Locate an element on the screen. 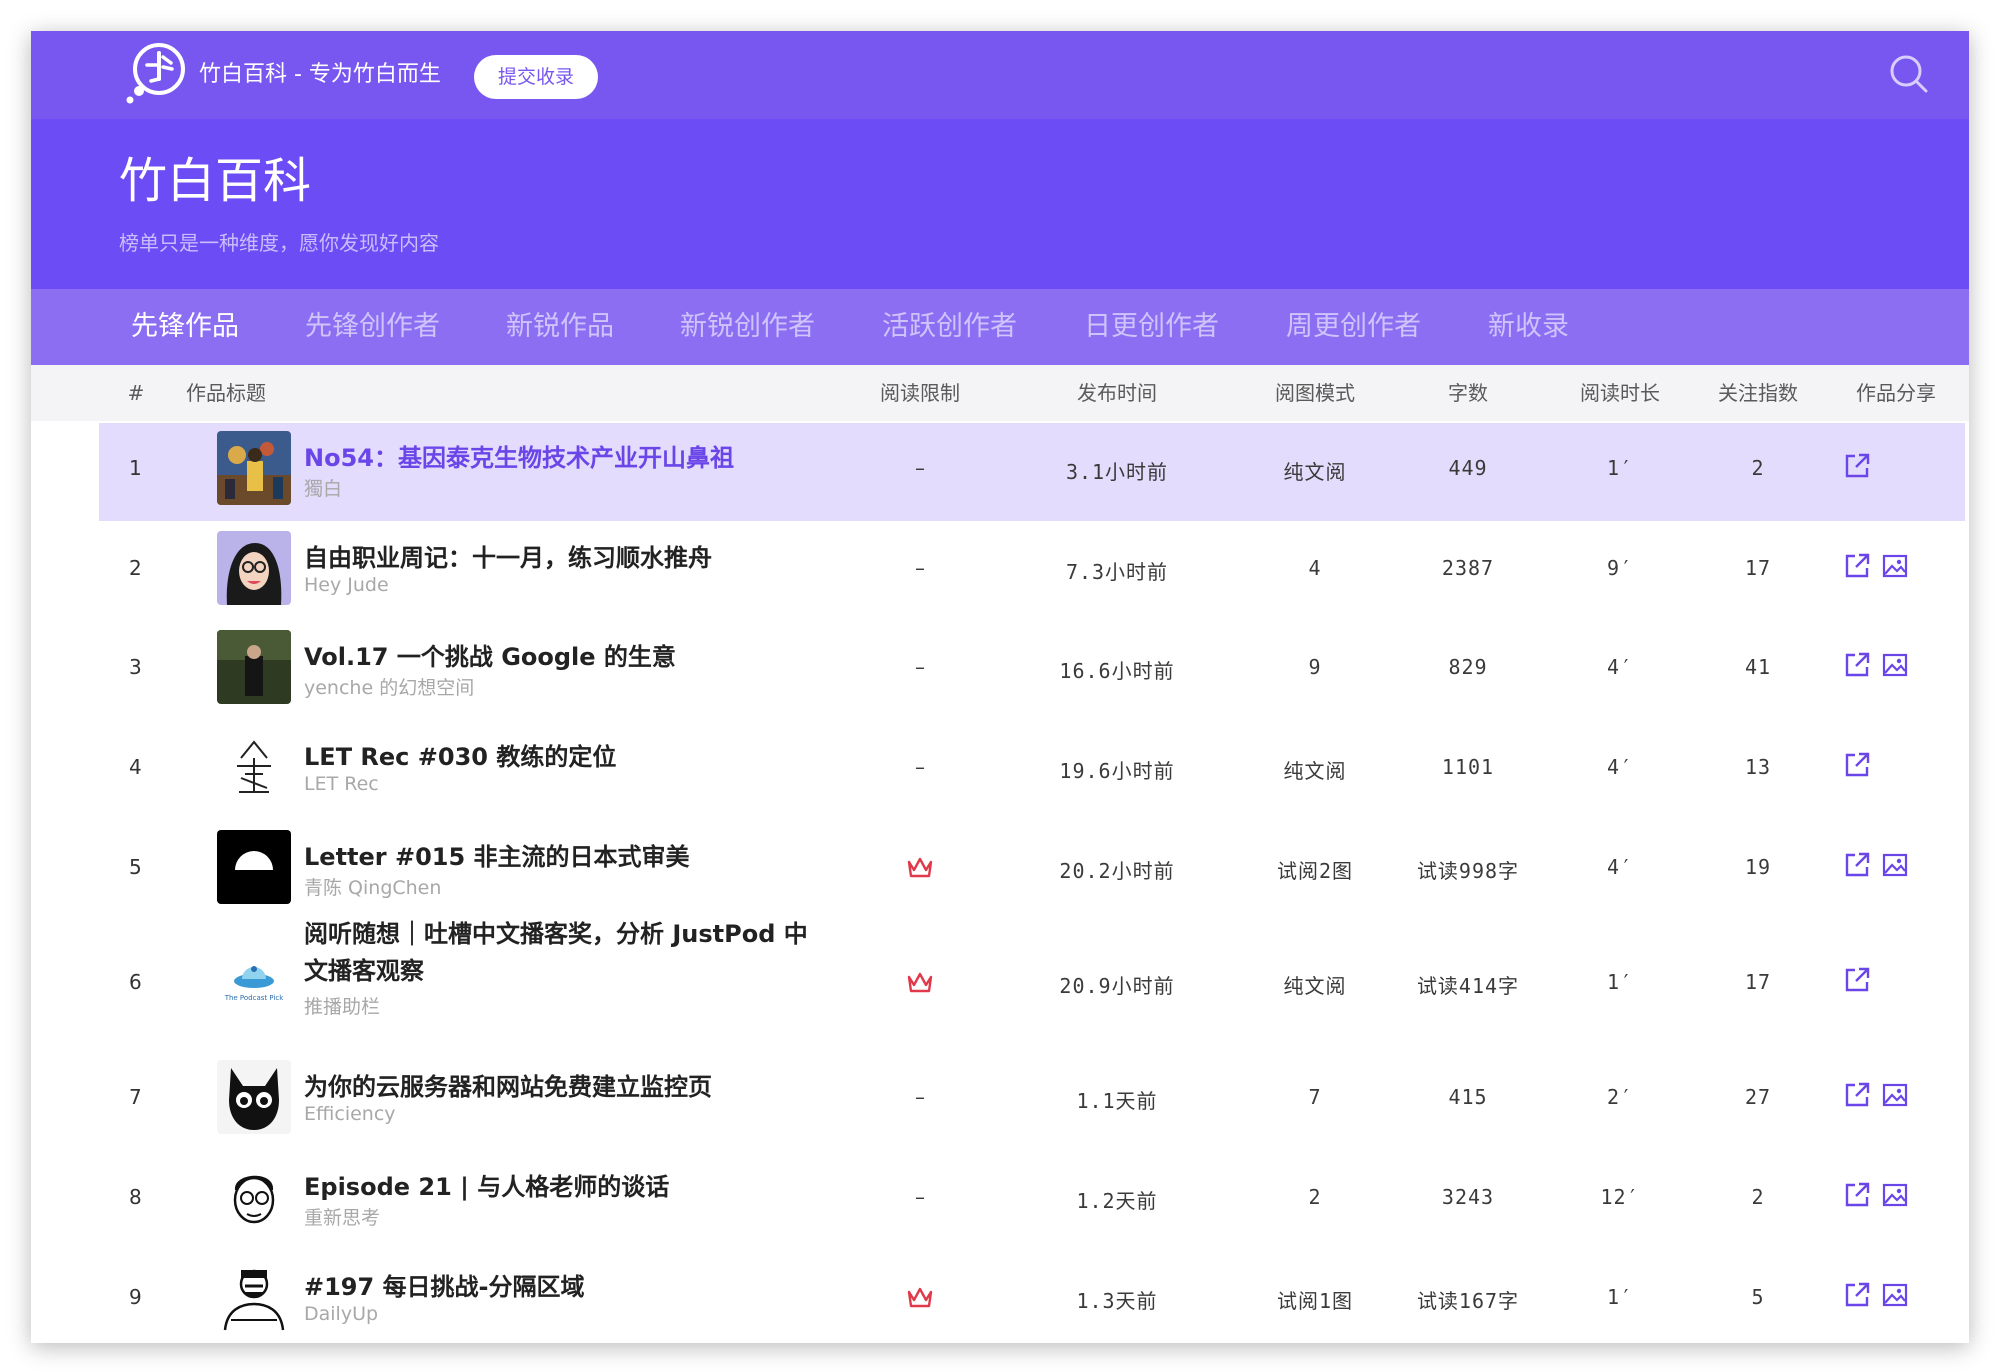  image-mode: 纯文阅 is located at coordinates (1315, 771).